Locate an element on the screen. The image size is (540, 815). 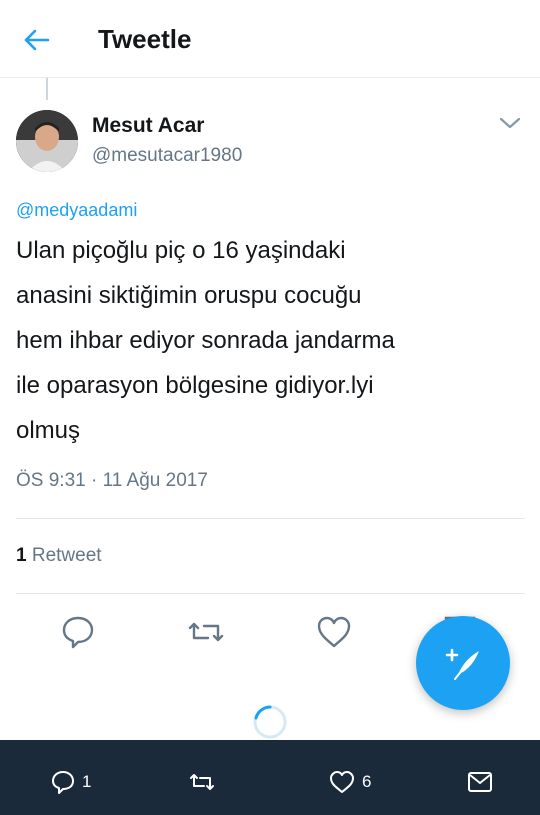
avatar is located at coordinates (47, 141).